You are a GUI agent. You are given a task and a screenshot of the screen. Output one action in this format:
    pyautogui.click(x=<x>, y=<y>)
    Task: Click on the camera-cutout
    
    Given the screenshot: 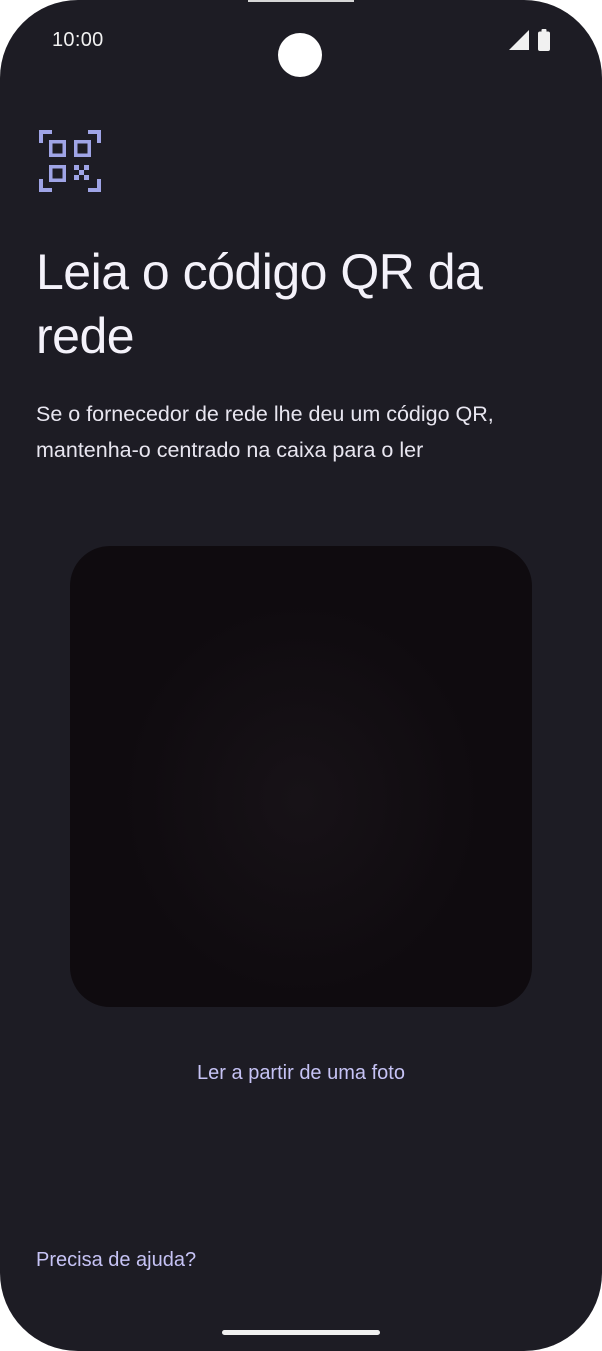 What is the action you would take?
    pyautogui.click(x=300, y=55)
    